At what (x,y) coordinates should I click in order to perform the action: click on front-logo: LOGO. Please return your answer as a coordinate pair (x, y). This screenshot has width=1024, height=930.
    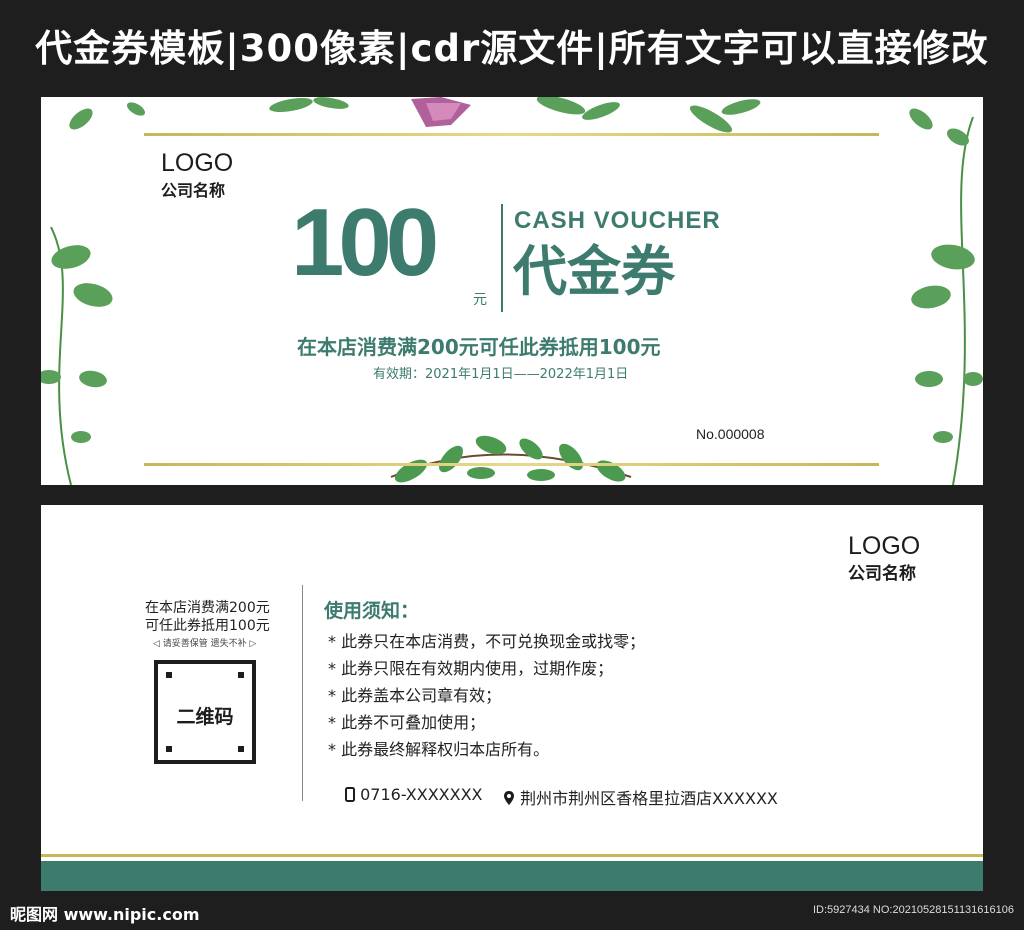
    Looking at the image, I should click on (197, 163).